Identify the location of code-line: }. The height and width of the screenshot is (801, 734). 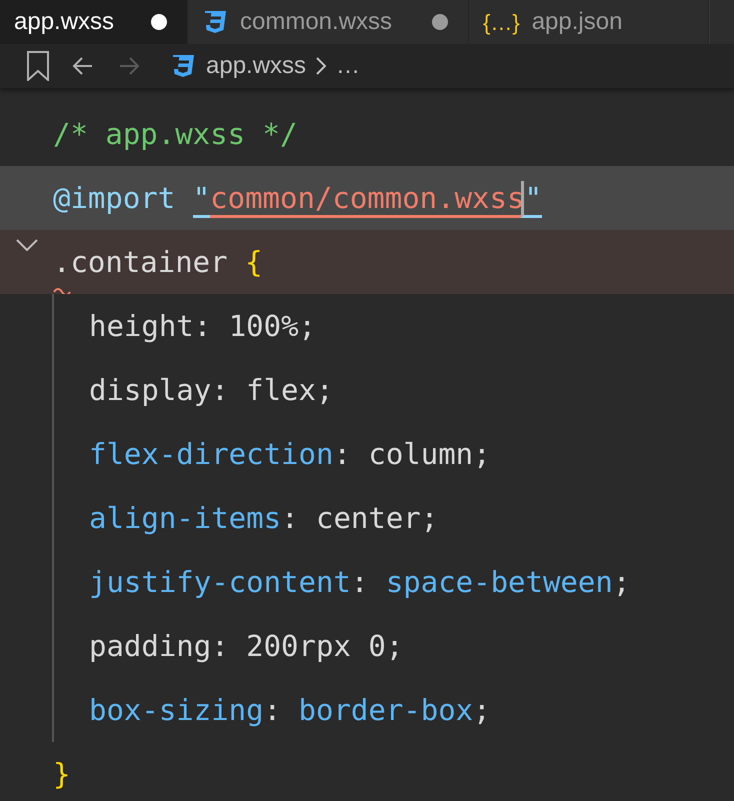
(61, 774).